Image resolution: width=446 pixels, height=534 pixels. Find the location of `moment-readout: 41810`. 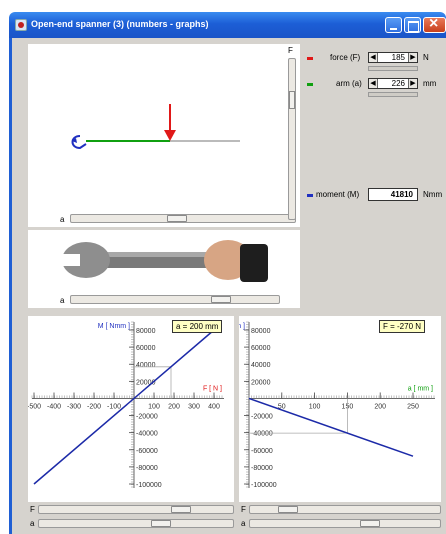

moment-readout: 41810 is located at coordinates (393, 194).